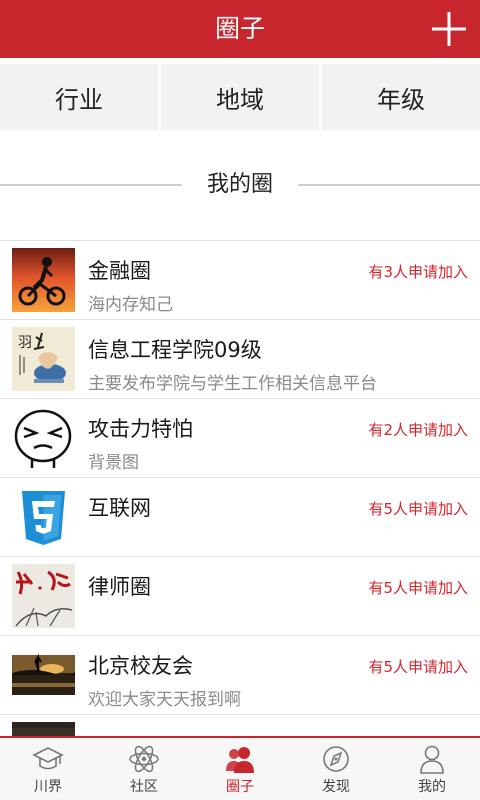  What do you see at coordinates (48, 787) in the screenshot?
I see `tab-label: 川界` at bounding box center [48, 787].